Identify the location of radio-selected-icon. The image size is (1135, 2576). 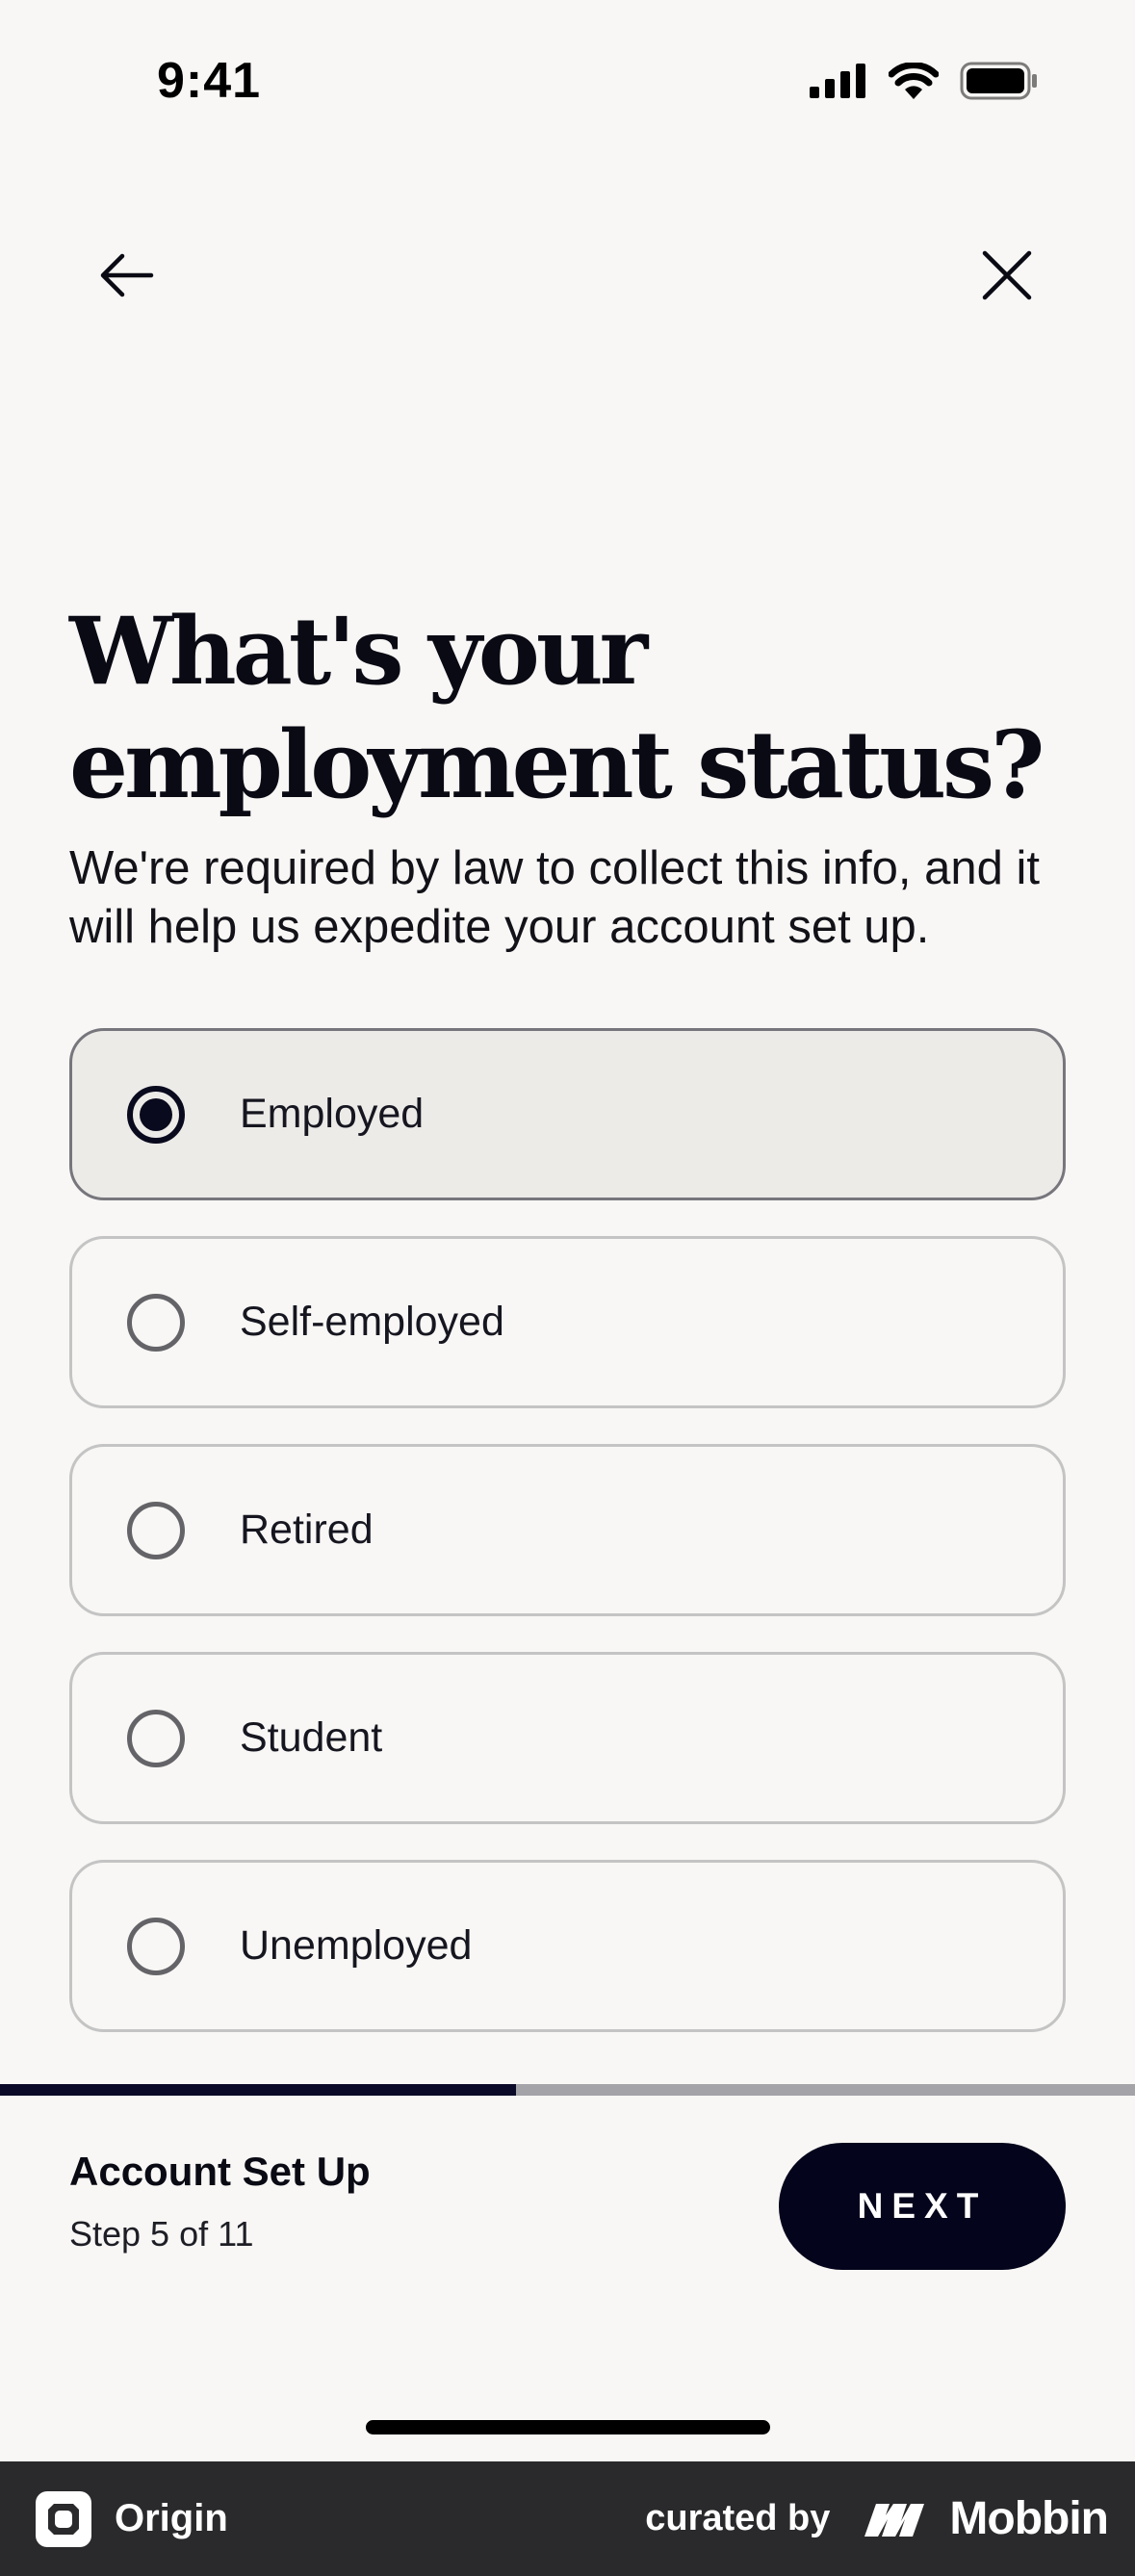
(156, 1115).